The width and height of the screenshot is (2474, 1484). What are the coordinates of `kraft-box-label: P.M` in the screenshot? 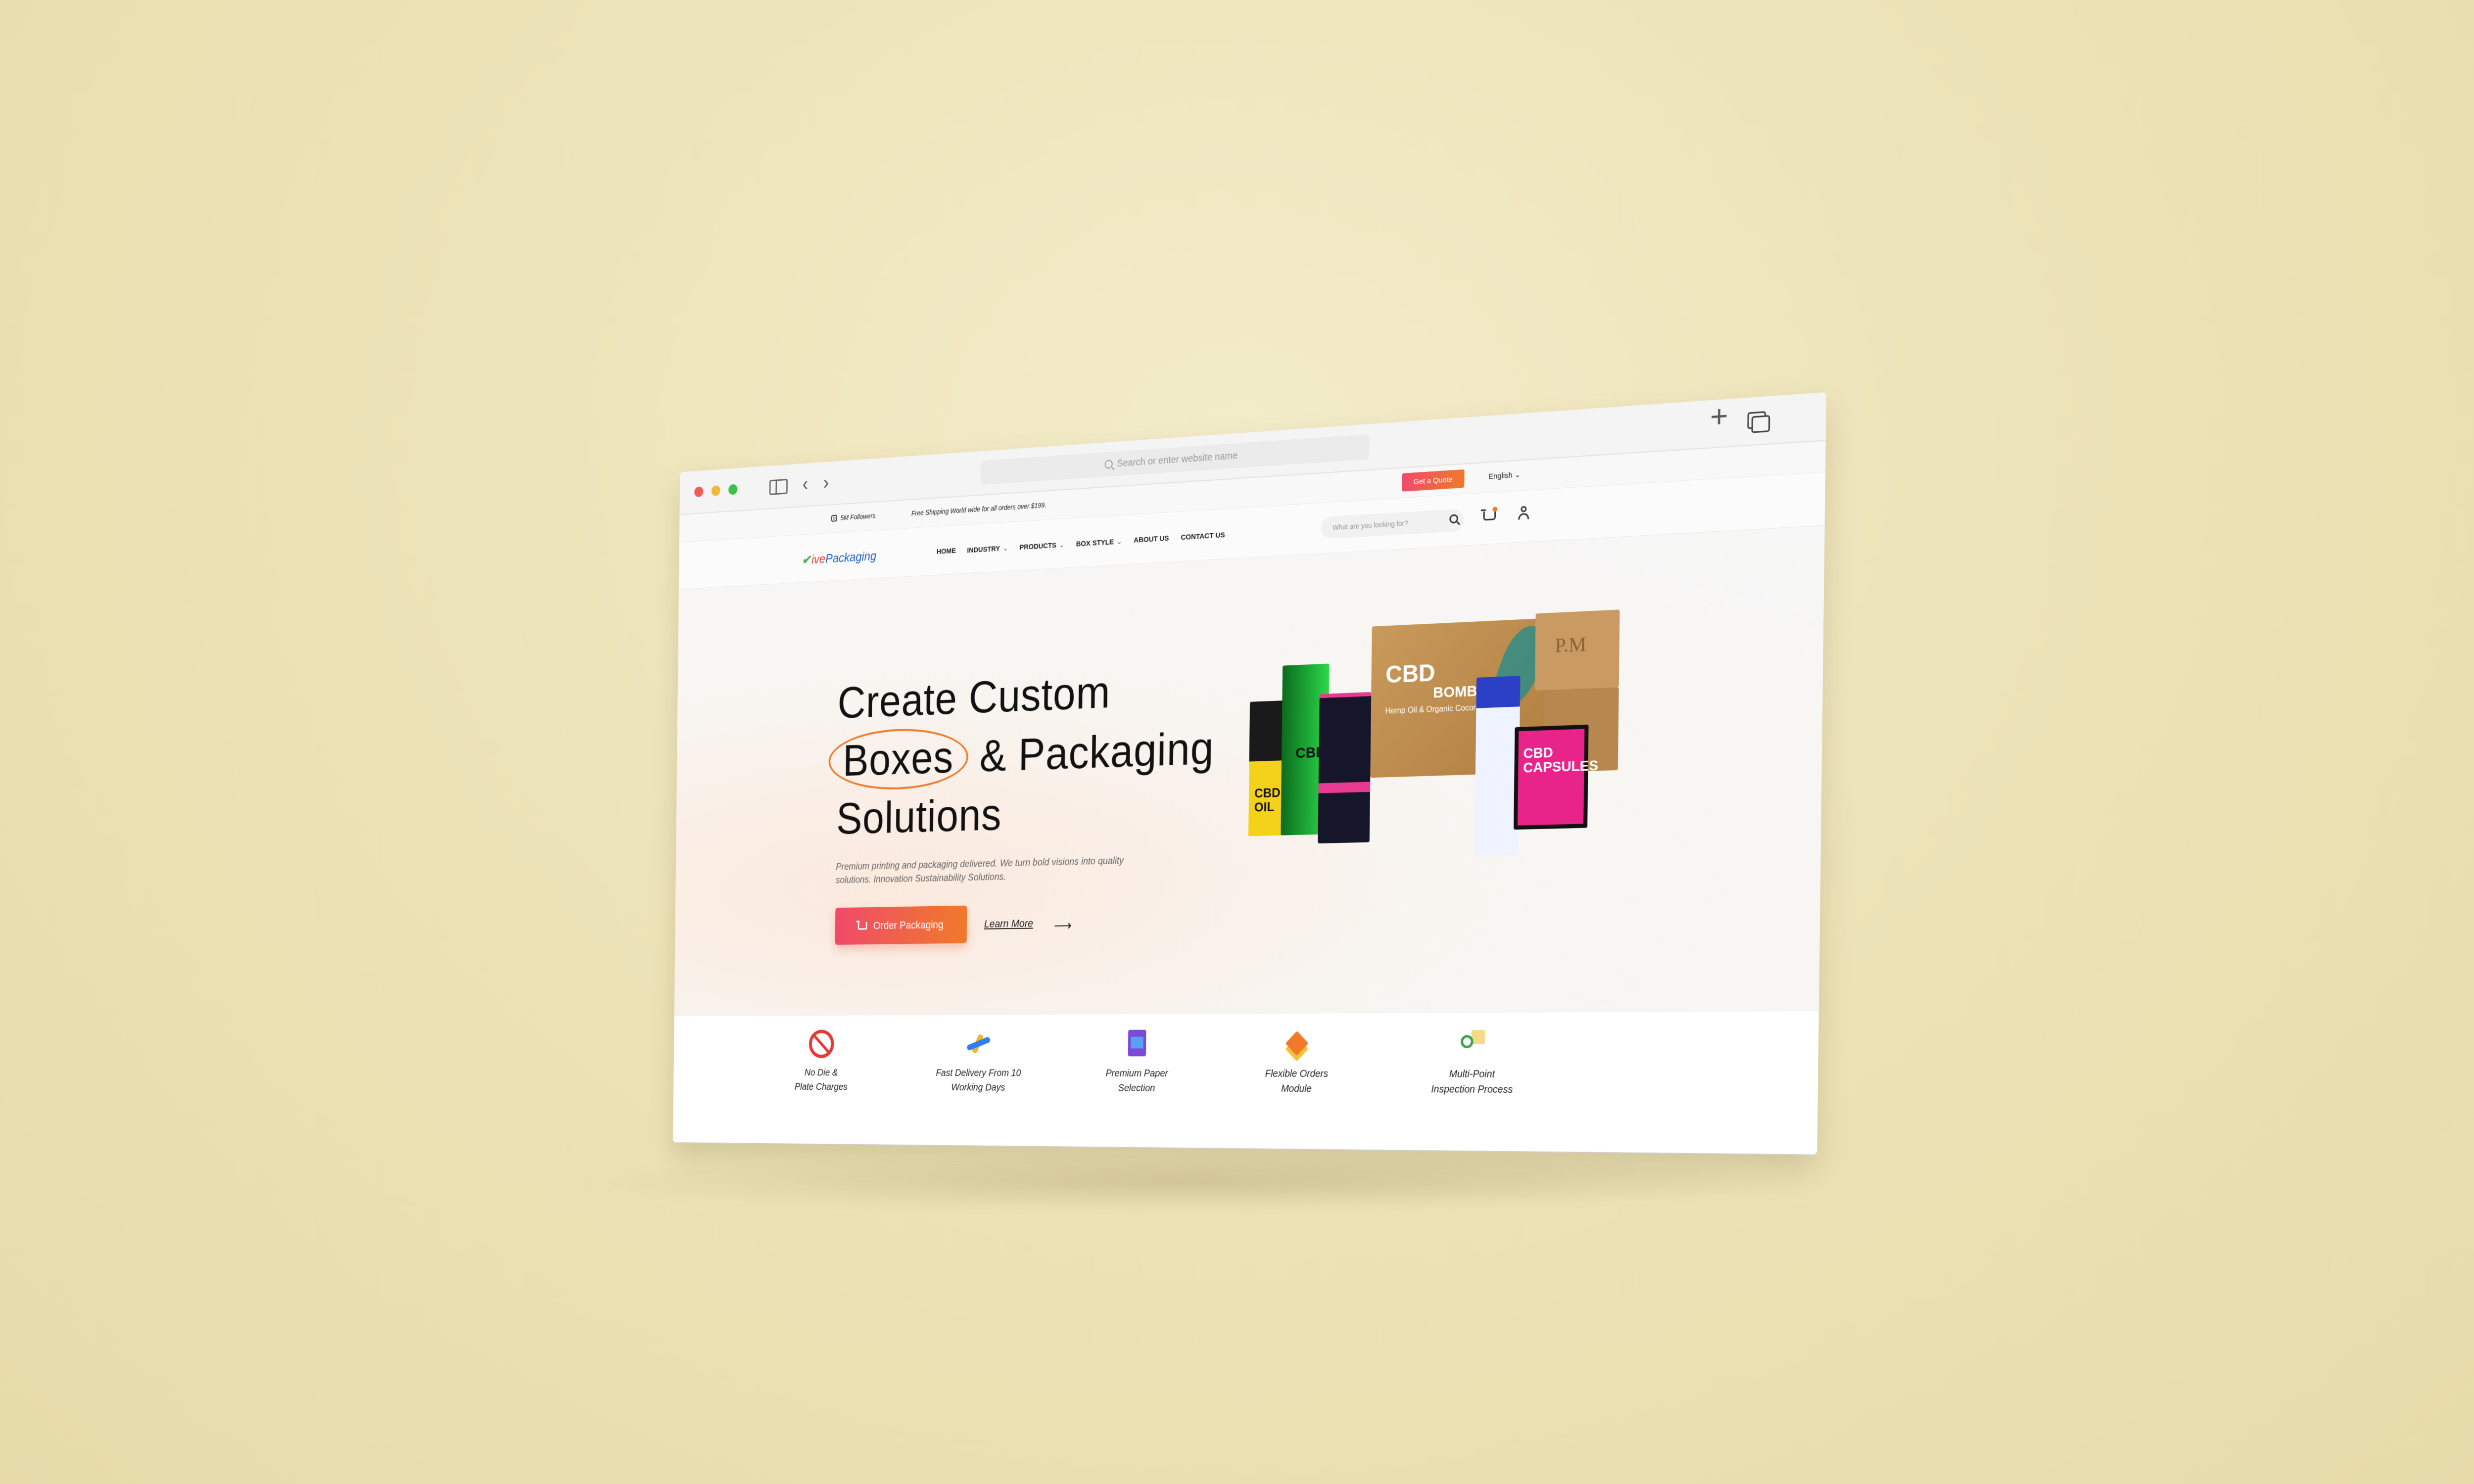 It's located at (1571, 644).